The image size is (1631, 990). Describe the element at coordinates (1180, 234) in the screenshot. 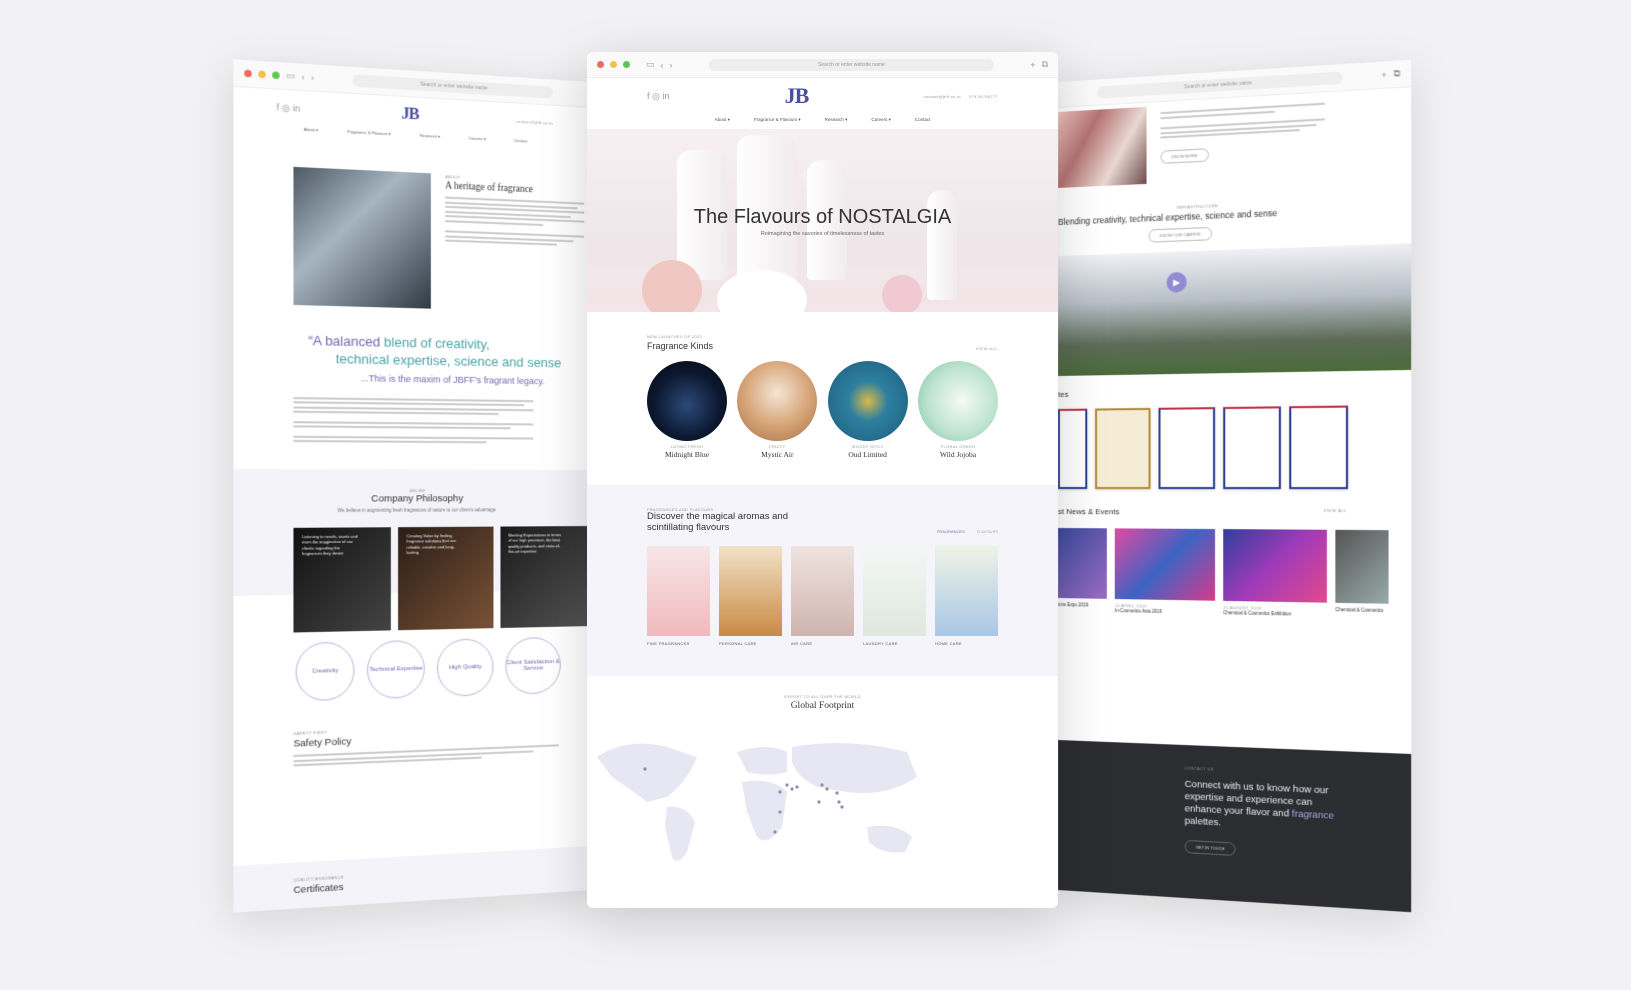

I see `know-campus-button: KNOW OUR CAMPUS` at that location.